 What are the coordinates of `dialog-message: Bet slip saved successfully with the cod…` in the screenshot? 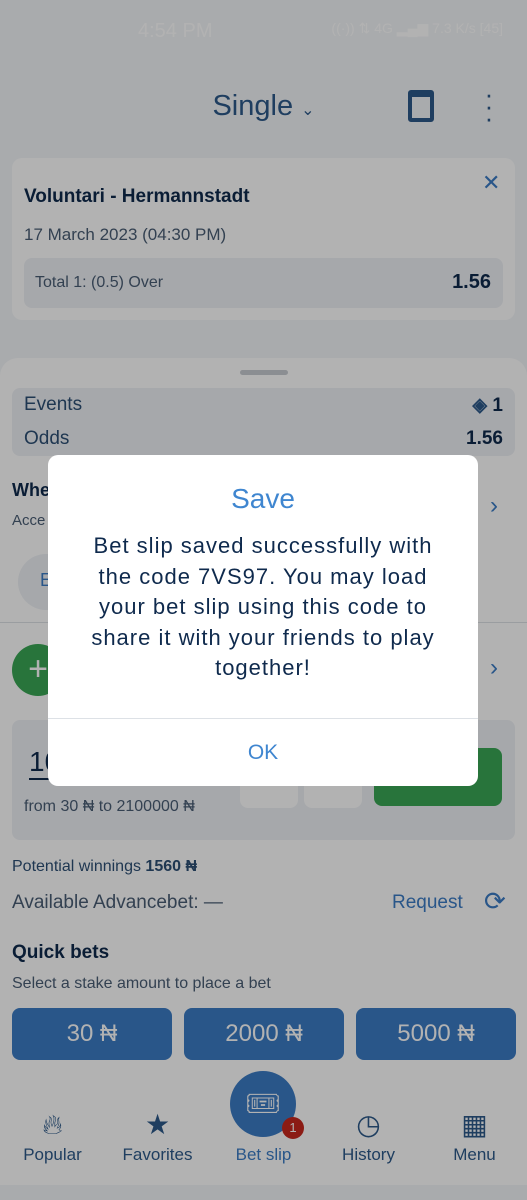 It's located at (263, 606).